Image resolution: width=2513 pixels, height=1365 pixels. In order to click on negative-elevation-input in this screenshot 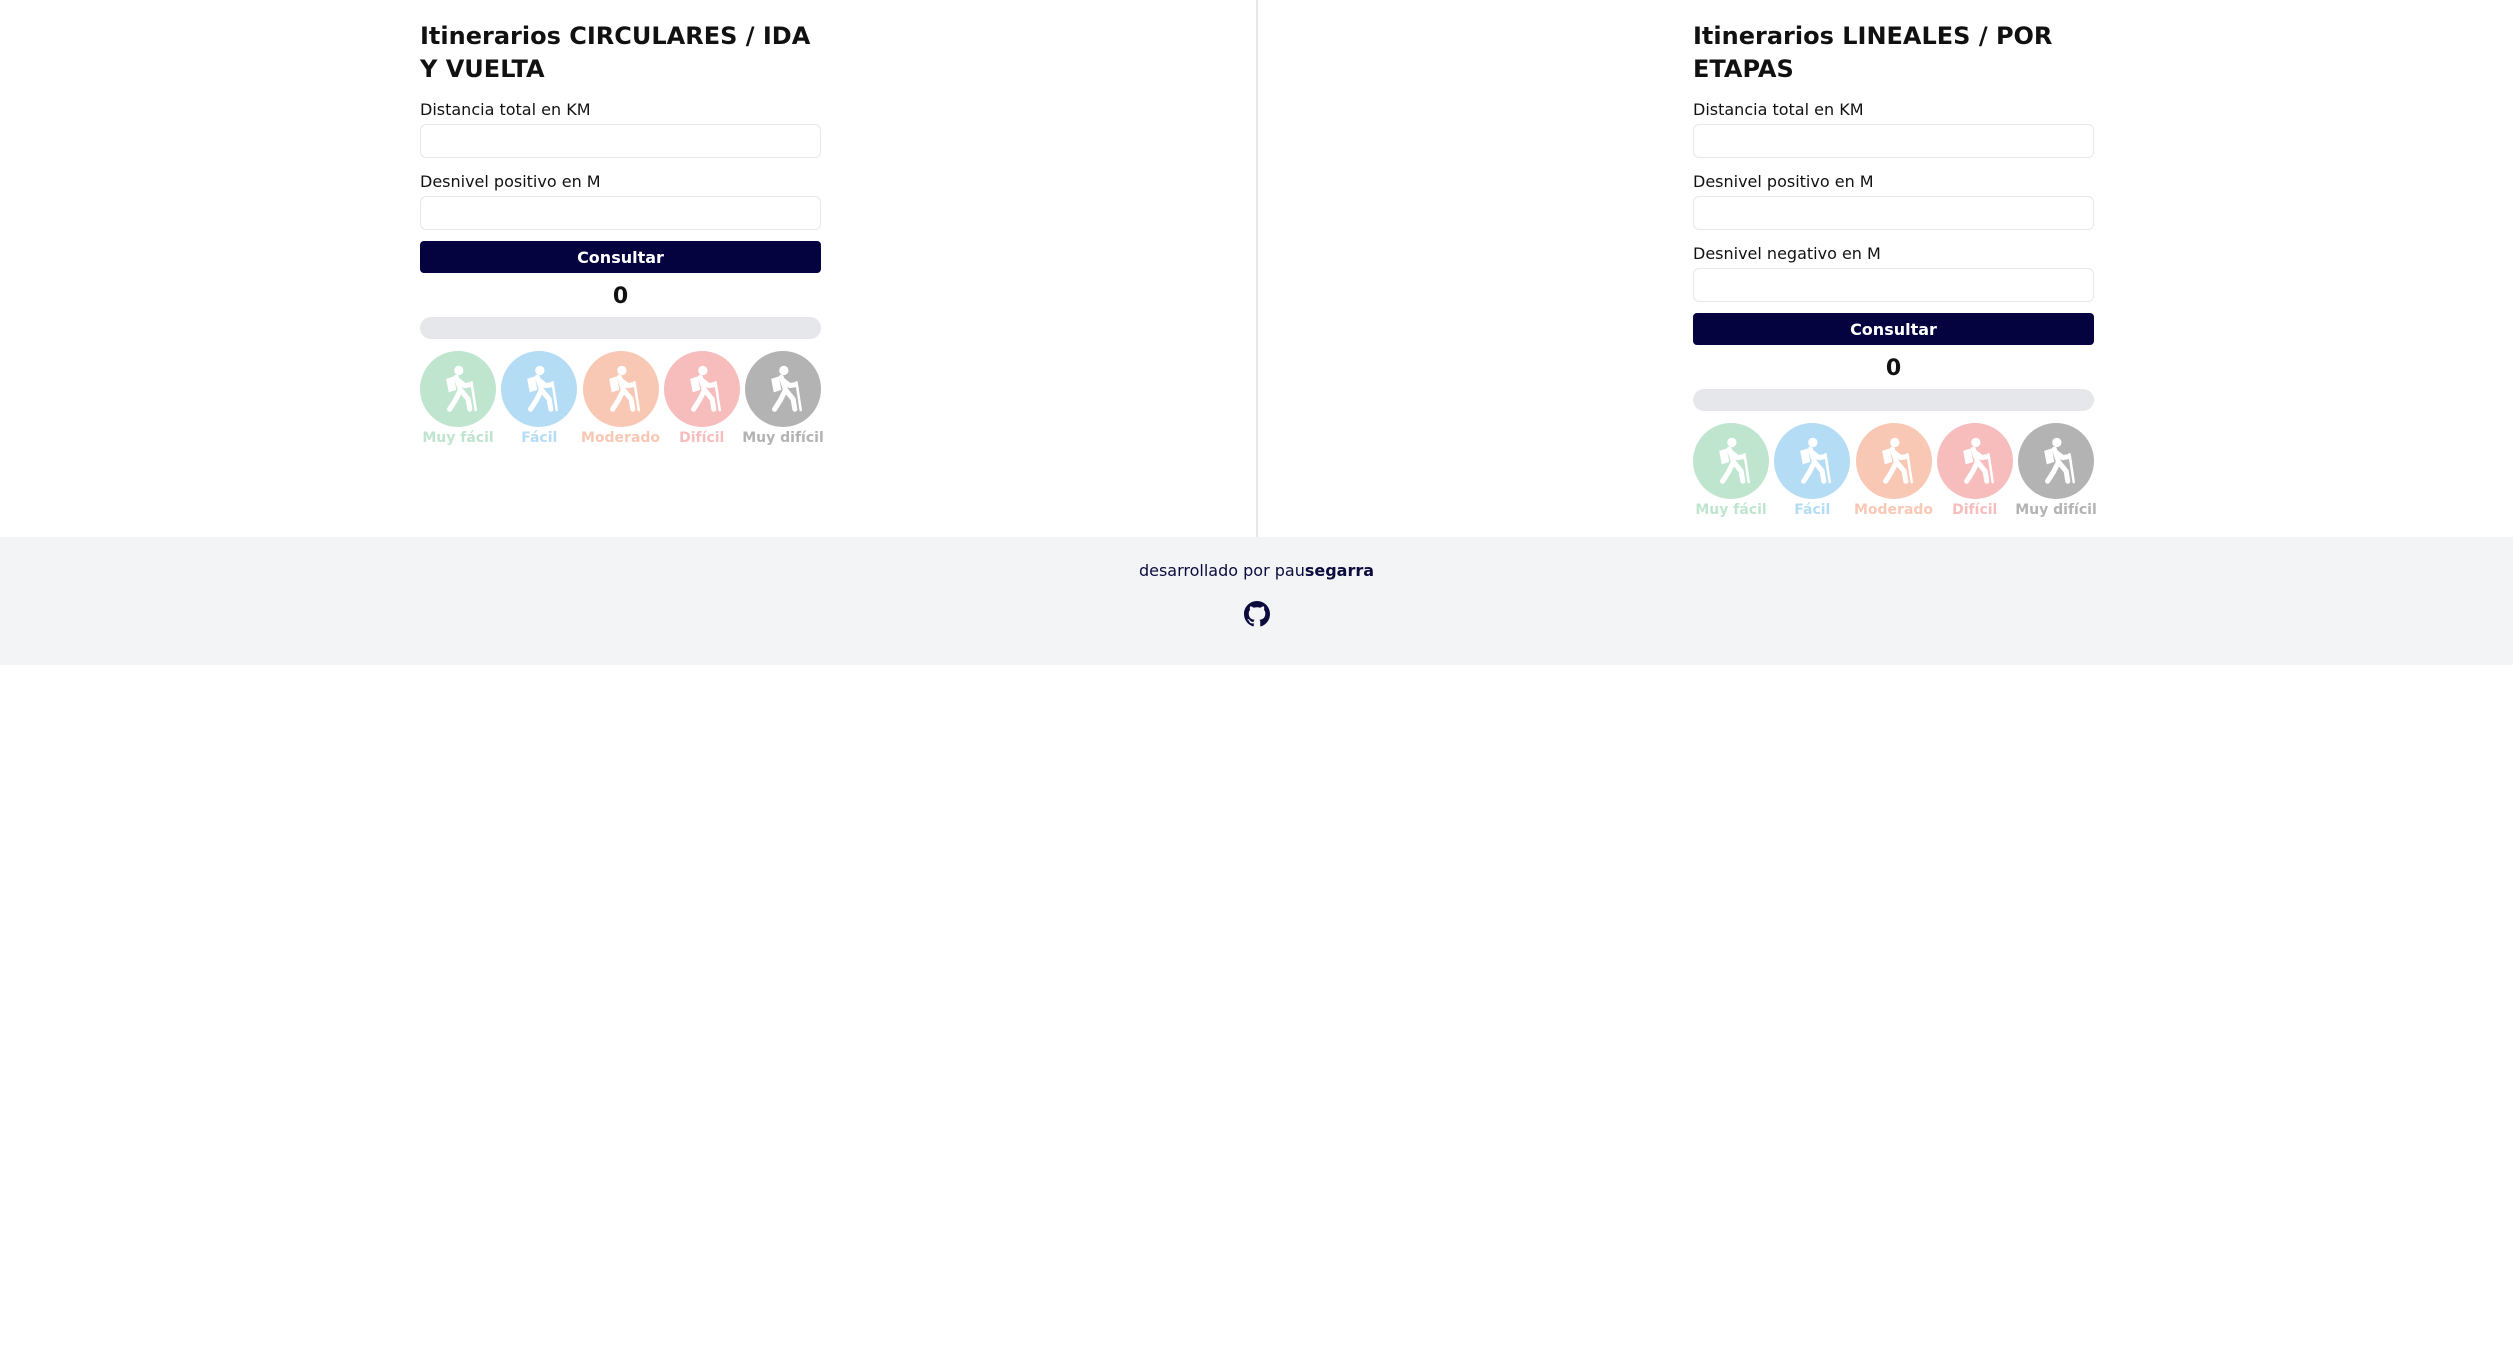, I will do `click(1893, 285)`.